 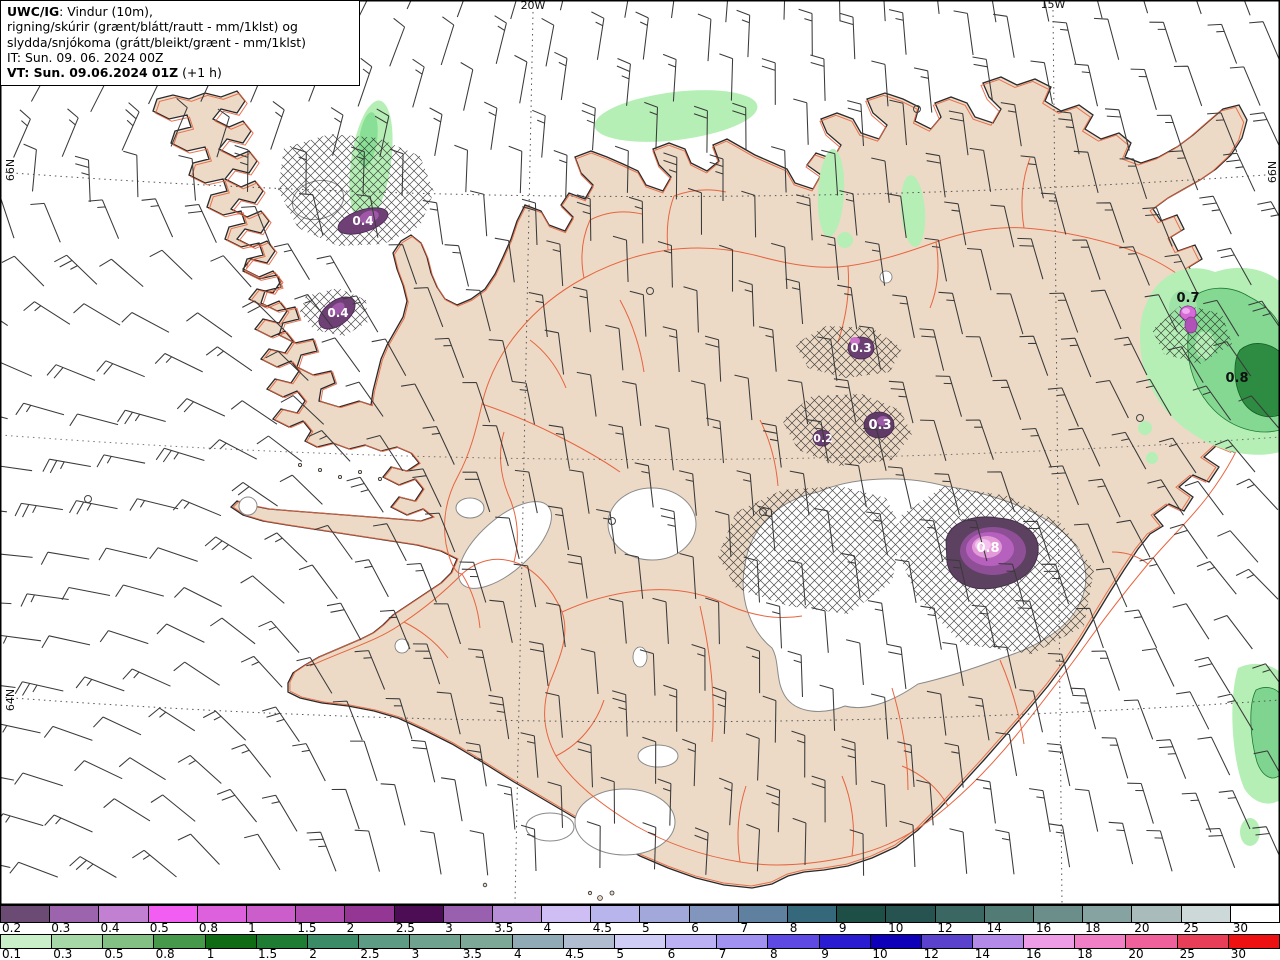 I want to click on valid-time: VT: Sun. 09.06.2024 01Z, so click(x=93, y=73).